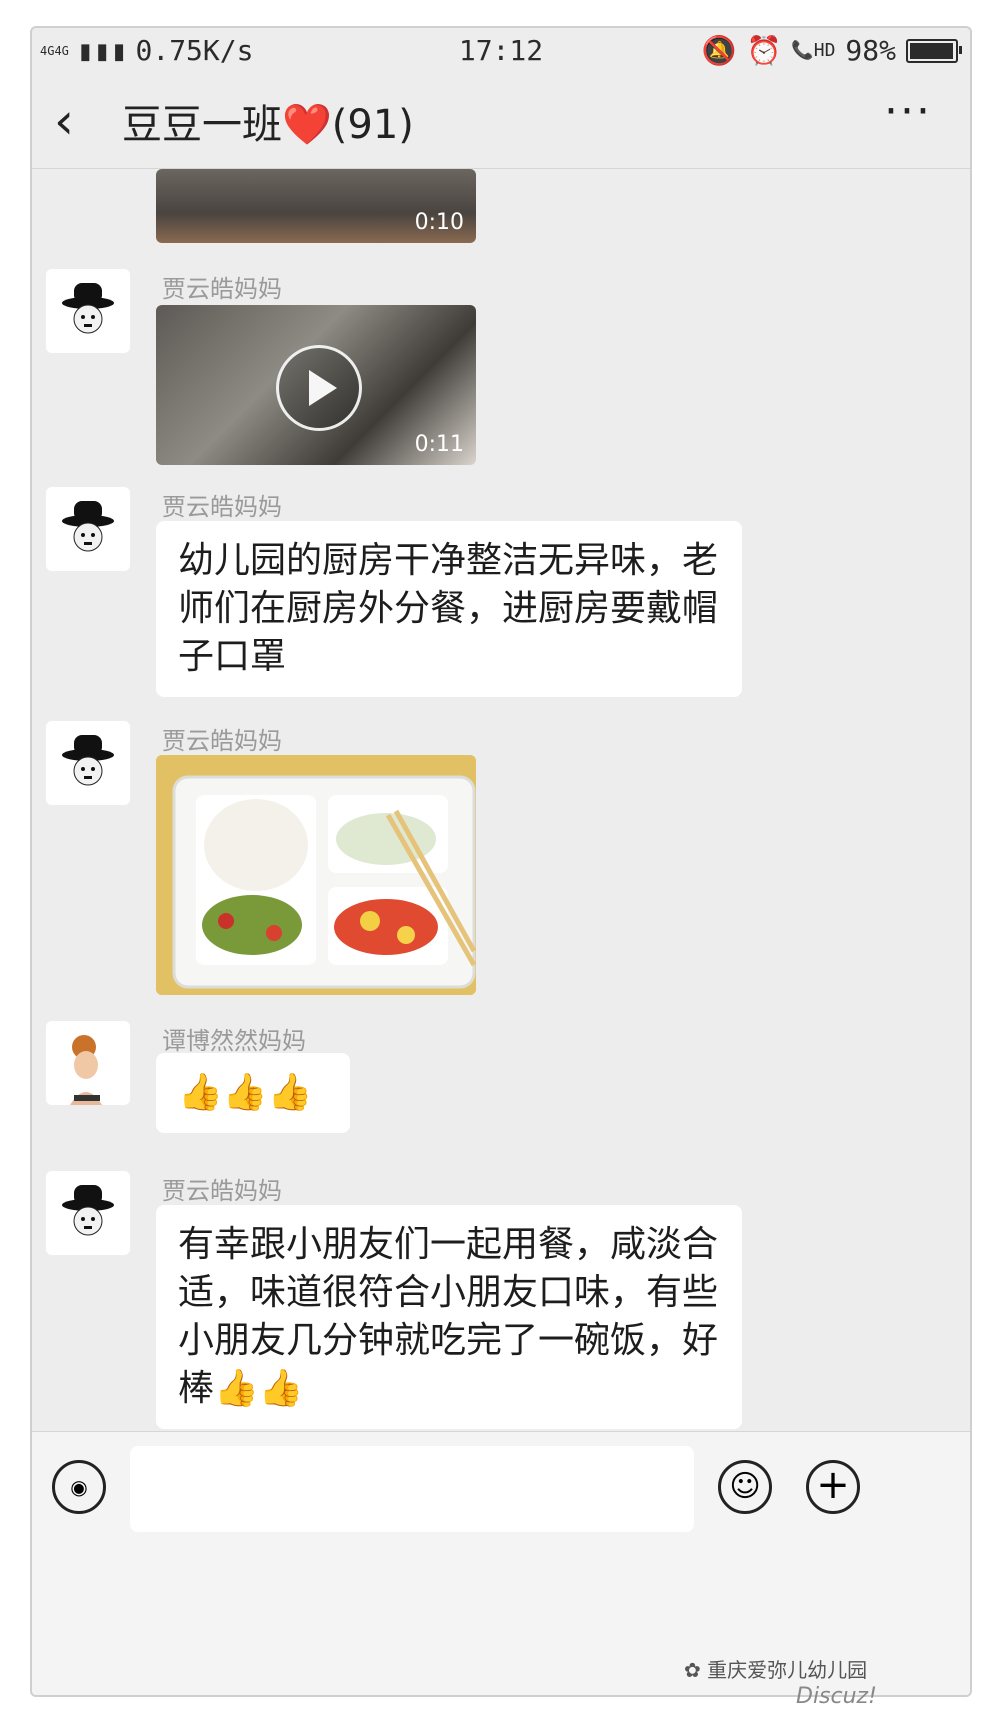 This screenshot has width=1000, height=1726. What do you see at coordinates (764, 50) in the screenshot?
I see `alarm-icon: ⏰` at bounding box center [764, 50].